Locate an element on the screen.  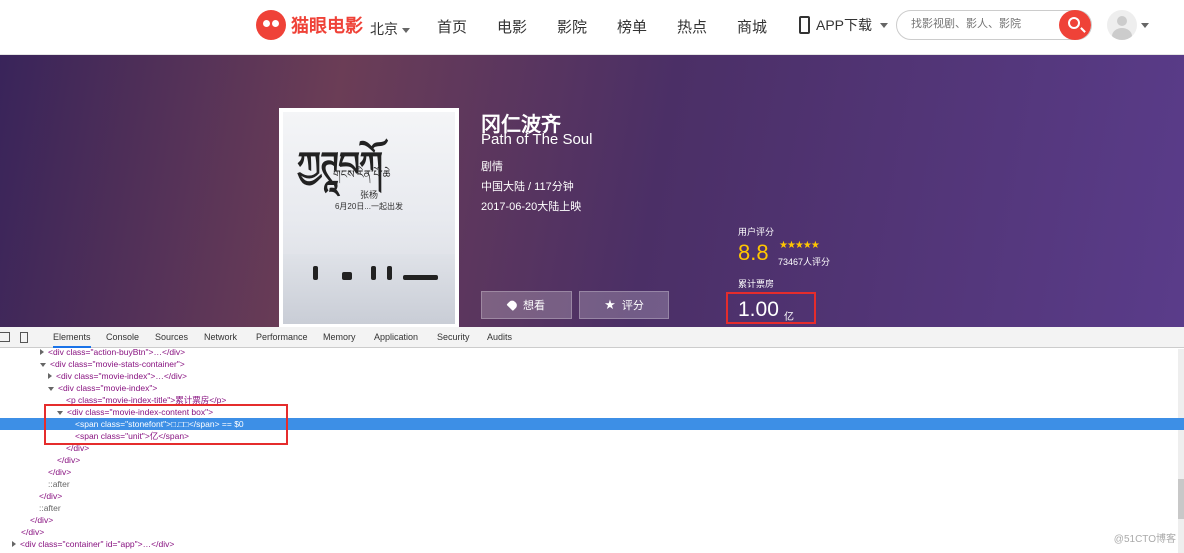
poster-image: ཀྱཊཱབཀོ གངས་རིན་པོ་ཆེ 张杨 6月20日...一起出发 is located at coordinates (369, 218).